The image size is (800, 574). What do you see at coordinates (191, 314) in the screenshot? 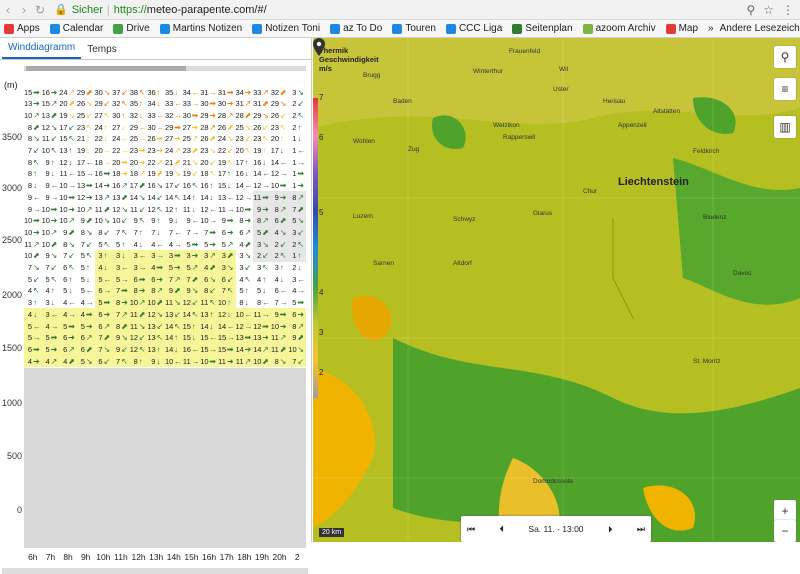
I see `wind-cell: 14 ↖` at bounding box center [191, 314].